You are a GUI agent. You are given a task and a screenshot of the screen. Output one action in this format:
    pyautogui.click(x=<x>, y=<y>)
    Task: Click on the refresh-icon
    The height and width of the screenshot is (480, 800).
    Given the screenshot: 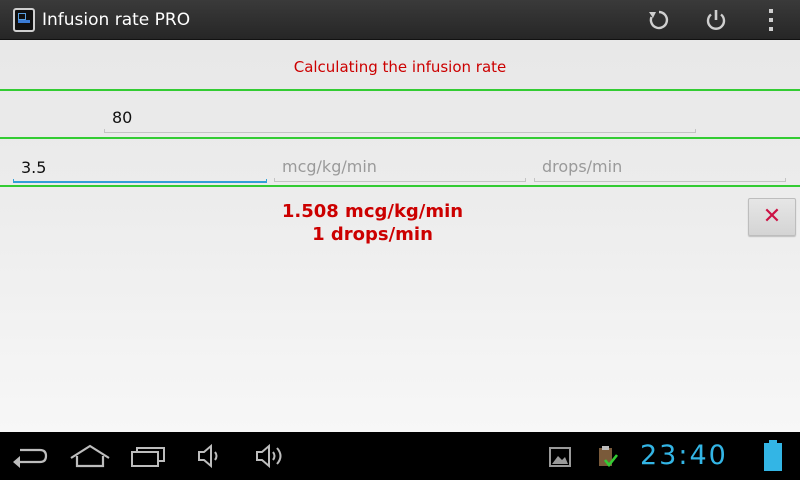 What is the action you would take?
    pyautogui.click(x=659, y=20)
    